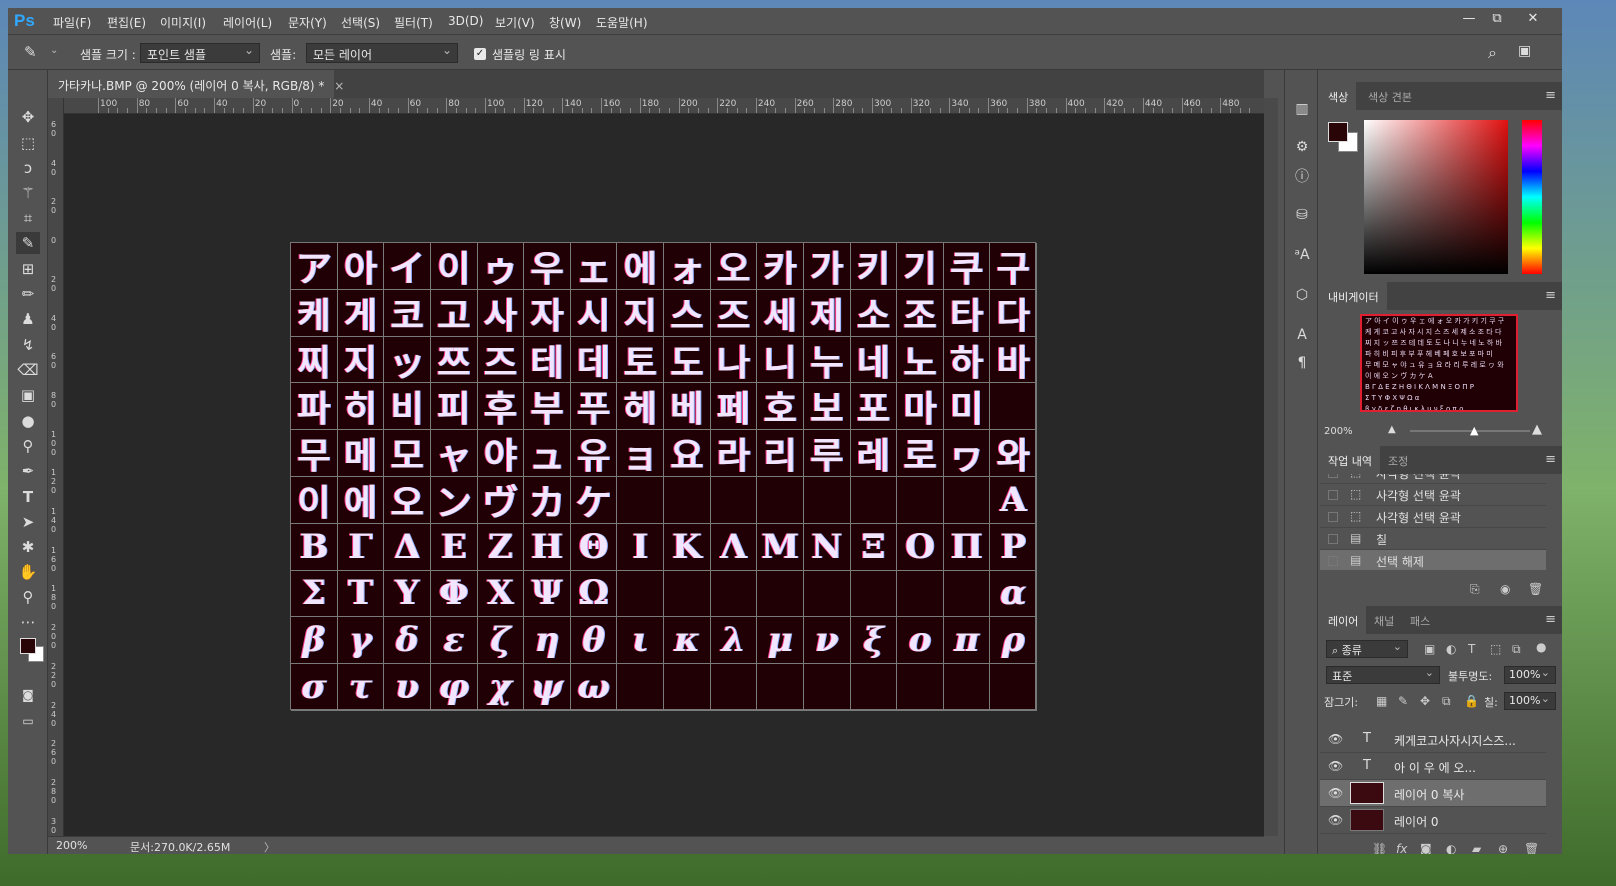 This screenshot has width=1616, height=886. Describe the element at coordinates (54, 50) in the screenshot. I see `chevron-down-icon: ⌄` at that location.